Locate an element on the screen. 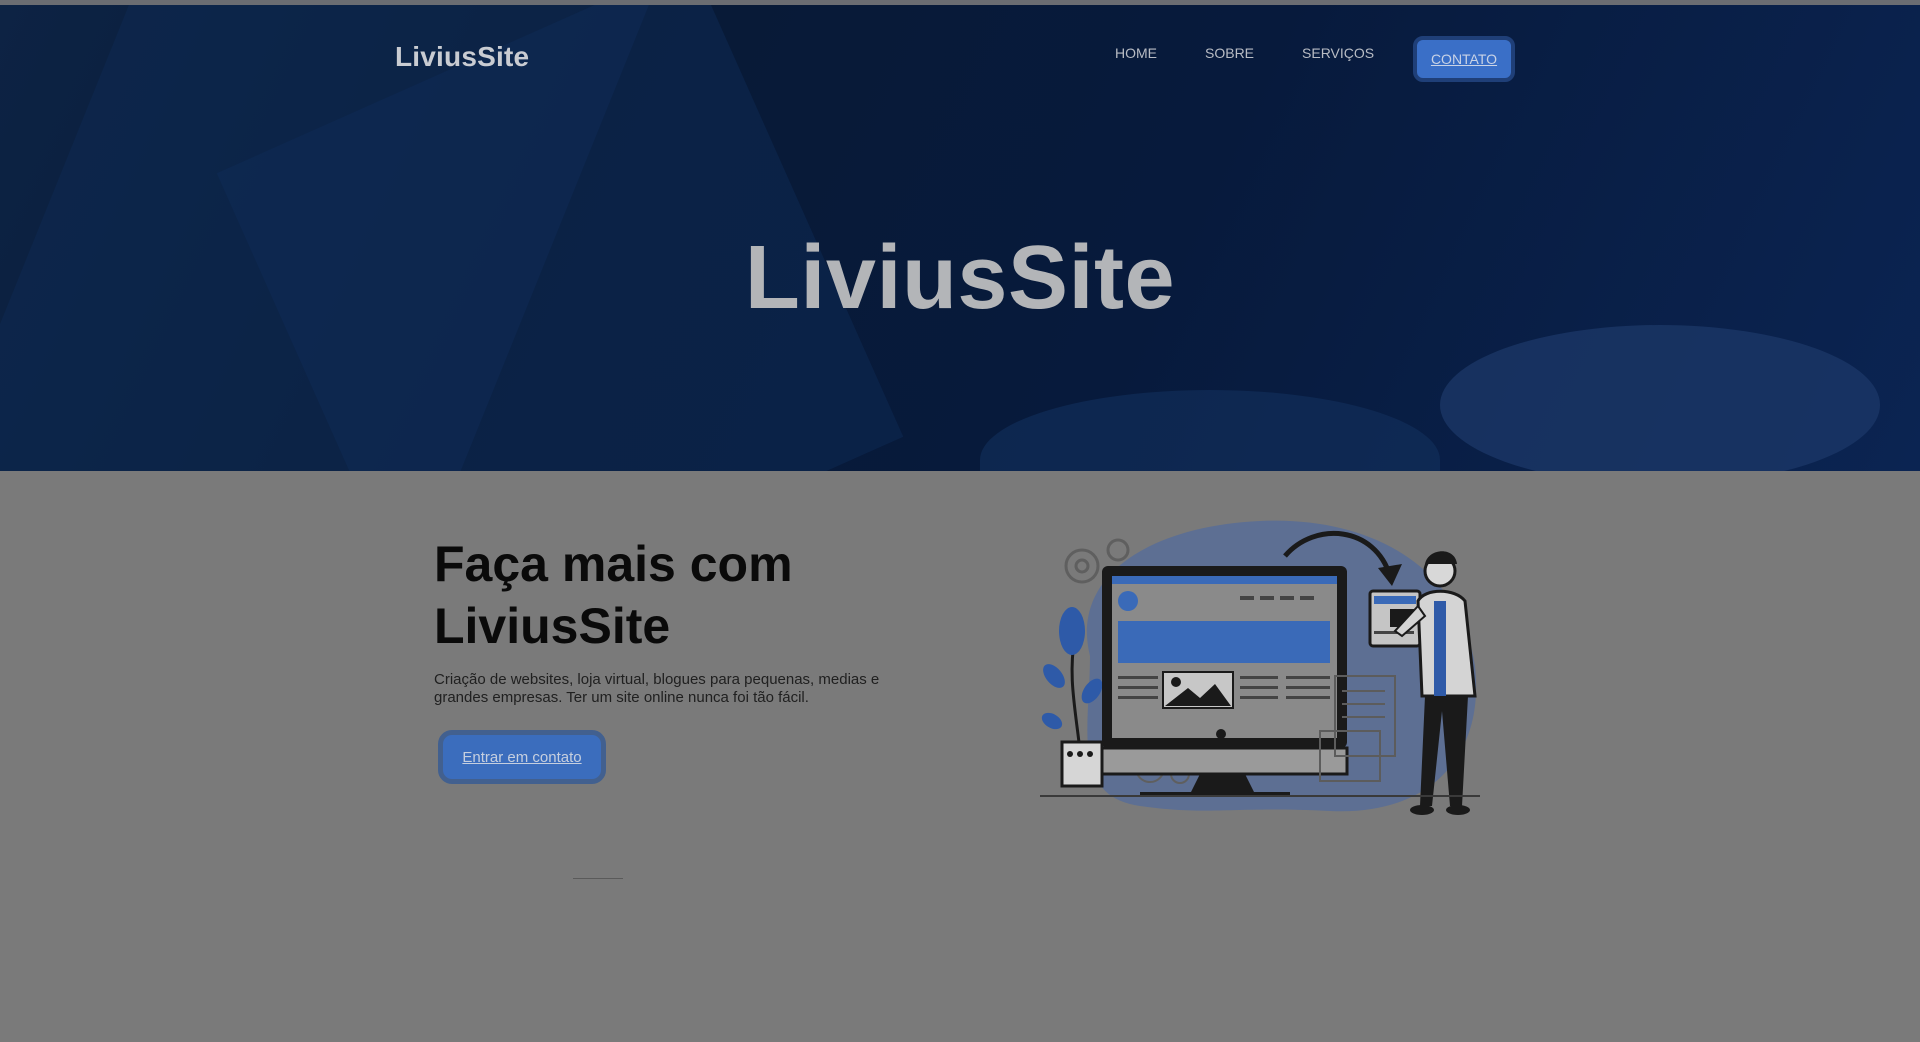 This screenshot has width=1920, height=1042. main-nav: HOME SOBRE SERVIÇOS is located at coordinates (1268, 53).